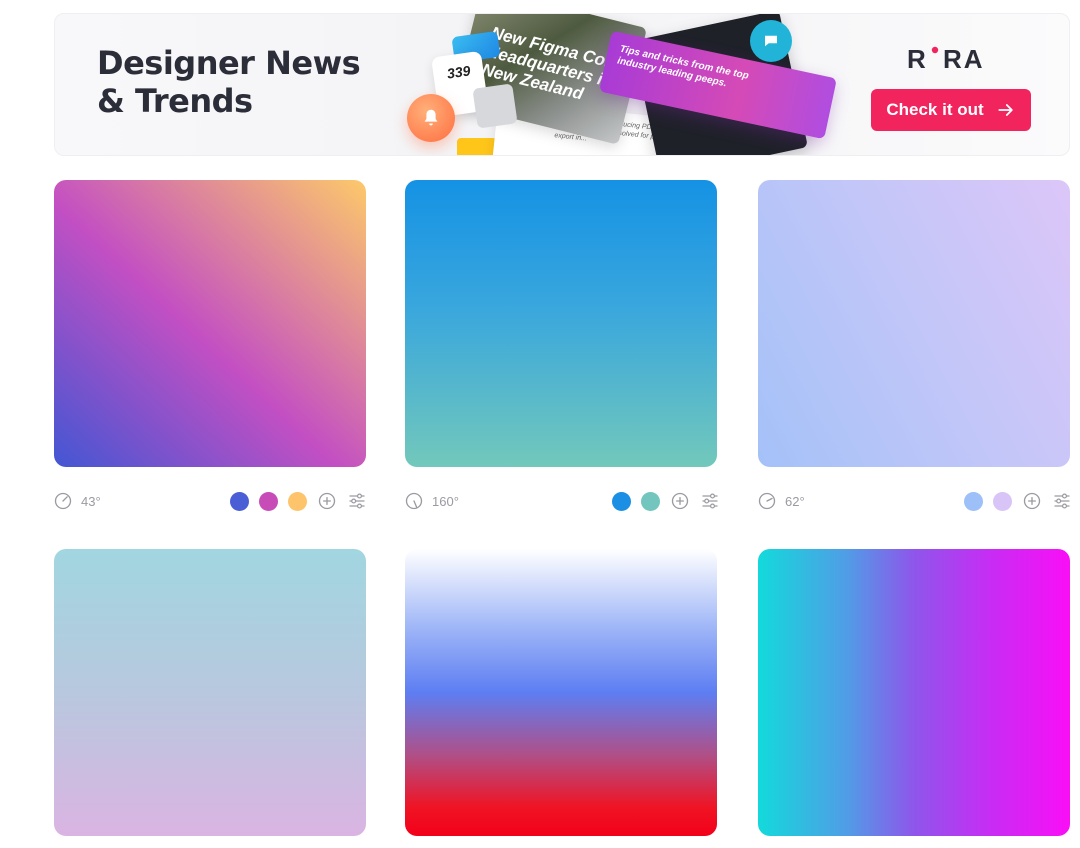 Image resolution: width=1080 pixels, height=848 pixels. What do you see at coordinates (964, 59) in the screenshot?
I see `svg-text: RA` at bounding box center [964, 59].